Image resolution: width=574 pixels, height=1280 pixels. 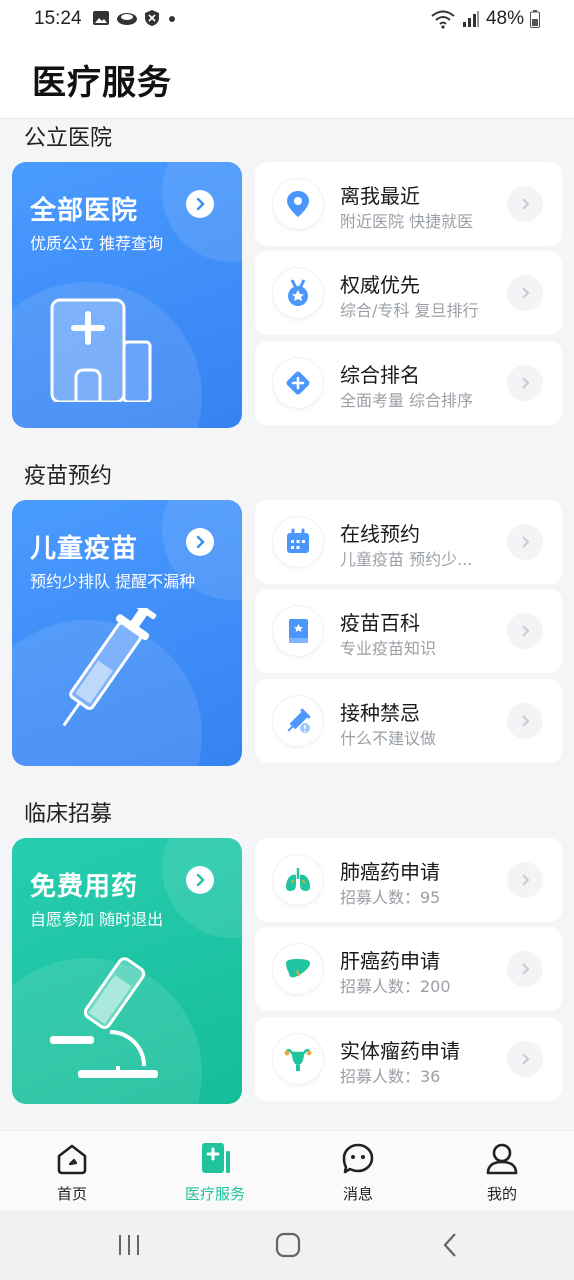 What do you see at coordinates (298, 542) in the screenshot?
I see `calendar-icon` at bounding box center [298, 542].